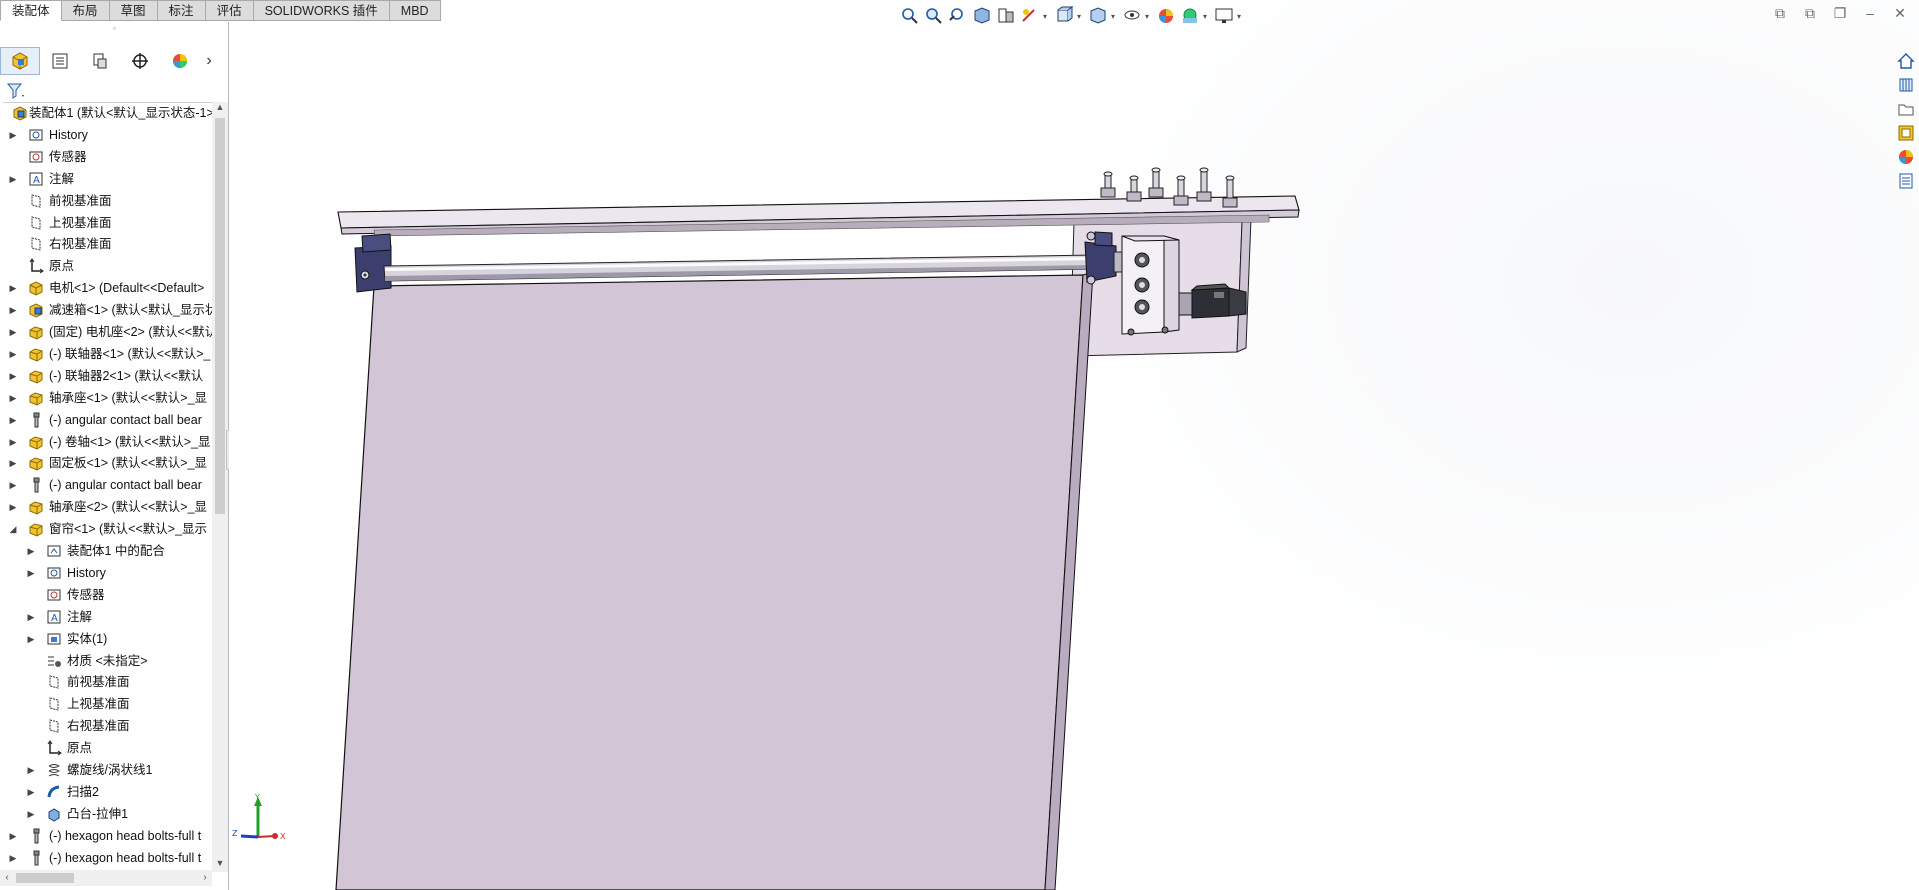  I want to click on sweep-icon, so click(54, 792).